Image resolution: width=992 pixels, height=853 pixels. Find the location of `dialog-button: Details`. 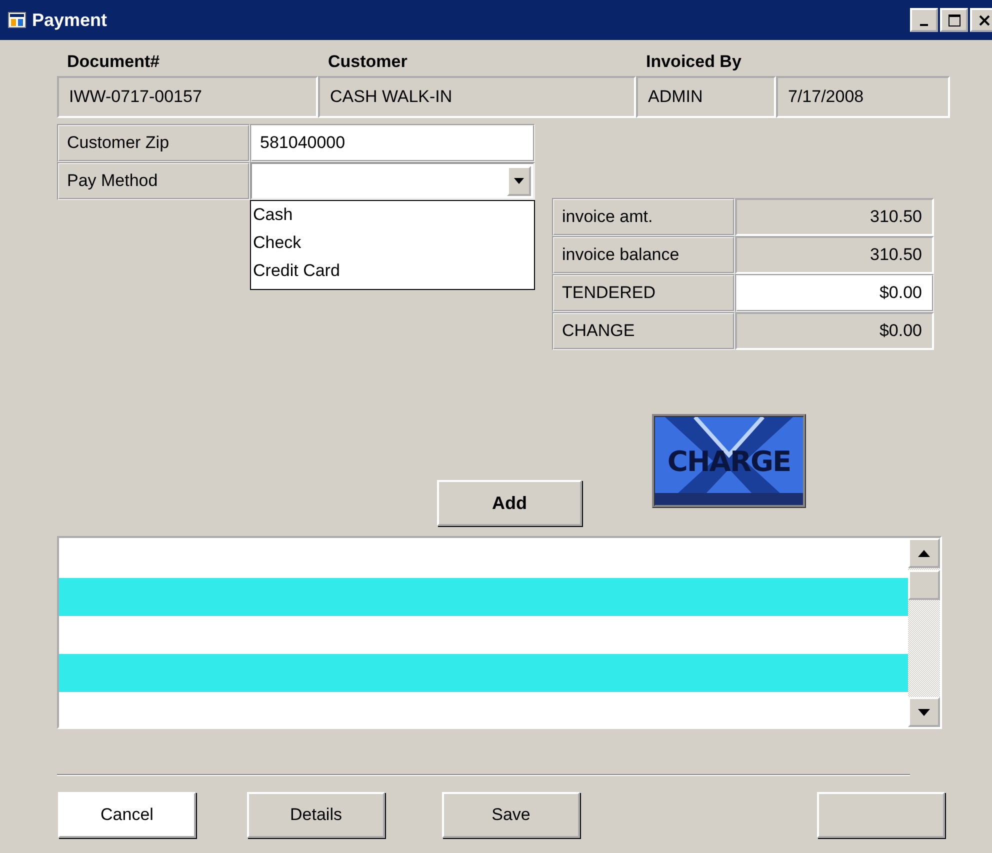

dialog-button: Details is located at coordinates (316, 815).